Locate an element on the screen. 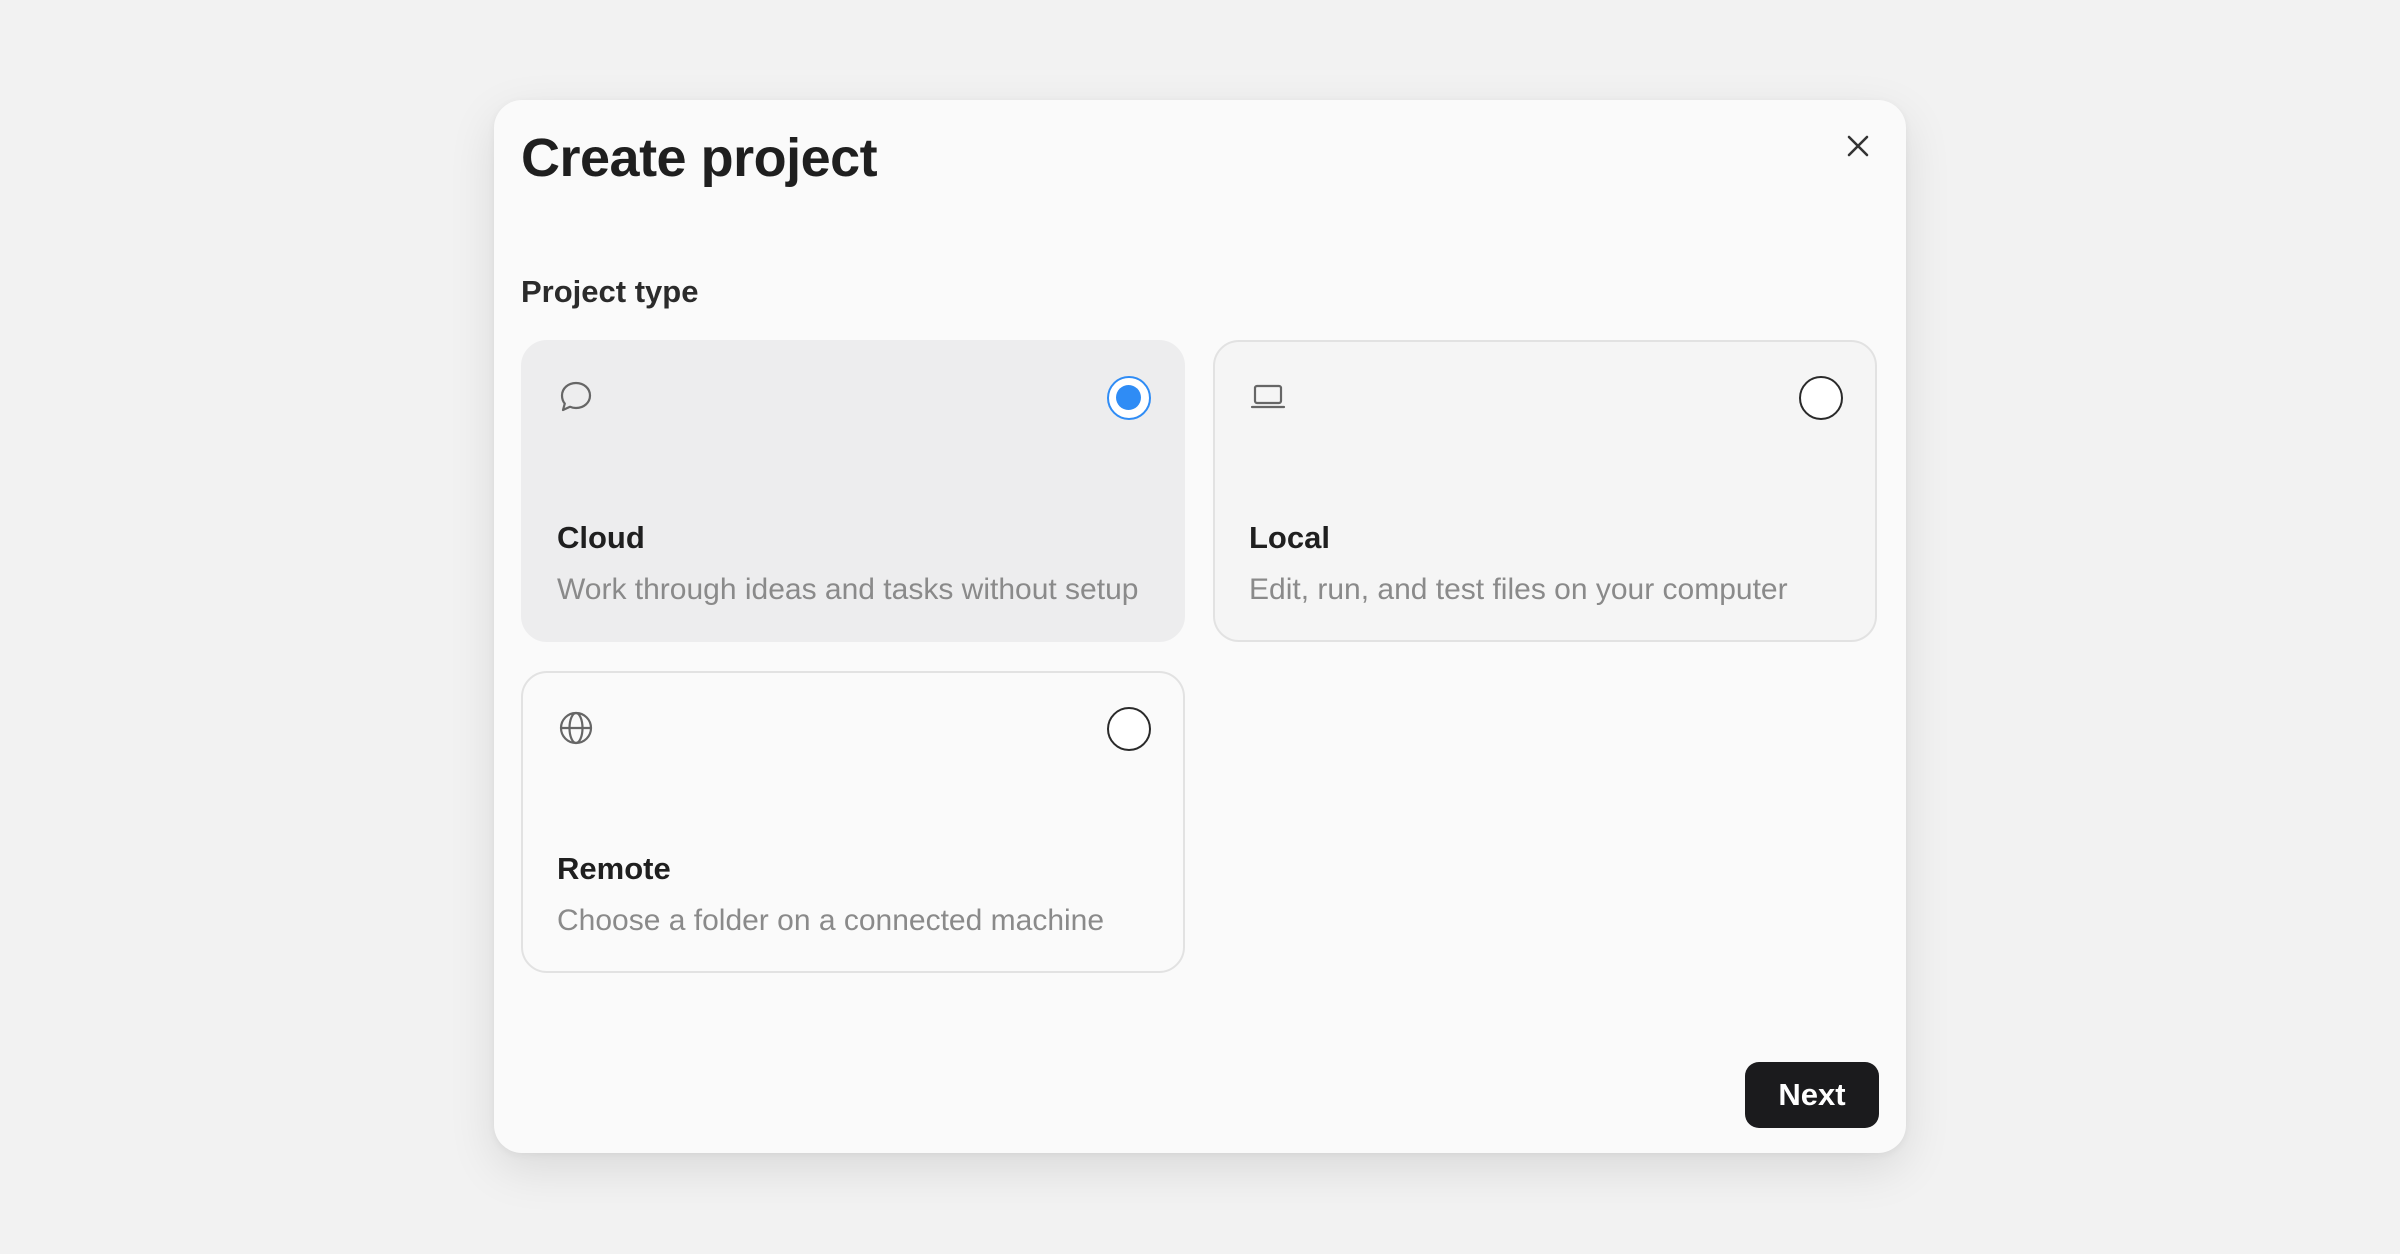 This screenshot has height=1254, width=2400. option-title: Local is located at coordinates (1289, 537).